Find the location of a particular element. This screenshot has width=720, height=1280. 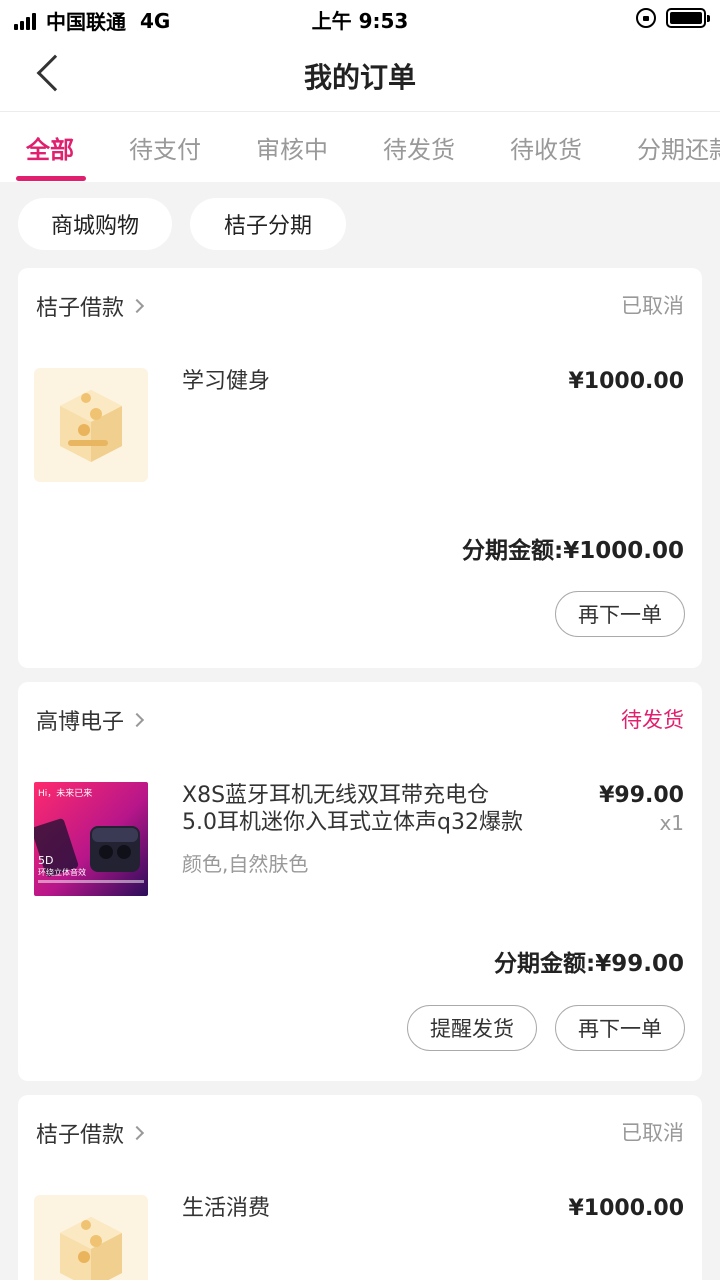

merchant-link: 高博电子 is located at coordinates (90, 720).